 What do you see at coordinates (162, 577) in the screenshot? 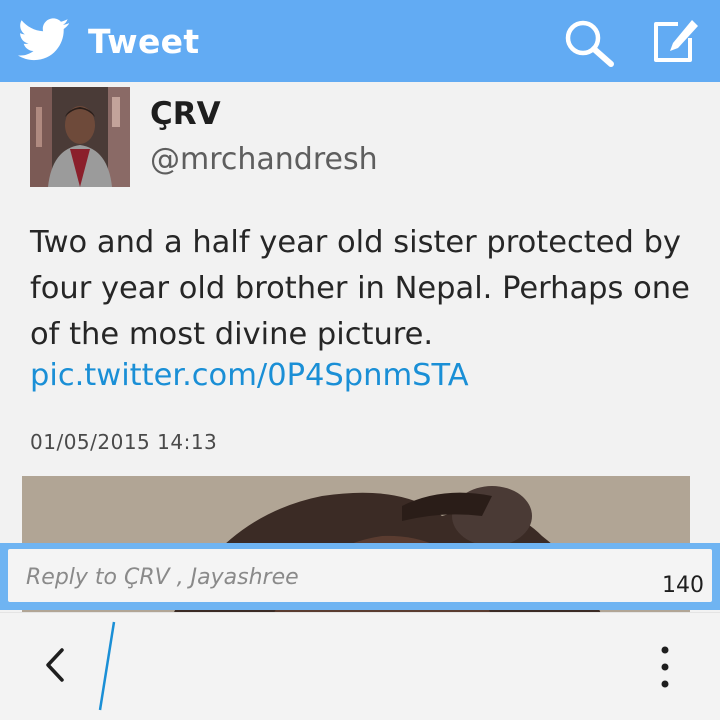
I see `reply-placeholder: Reply to ÇRV , Jayashree` at bounding box center [162, 577].